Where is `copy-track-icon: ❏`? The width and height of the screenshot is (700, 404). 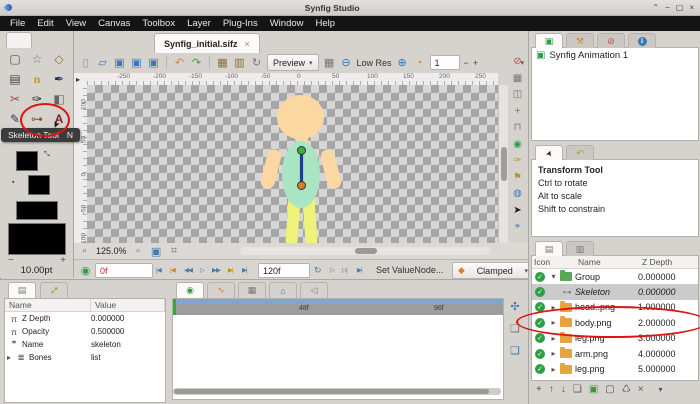
copy-track-icon: ❏ is located at coordinates (515, 328).